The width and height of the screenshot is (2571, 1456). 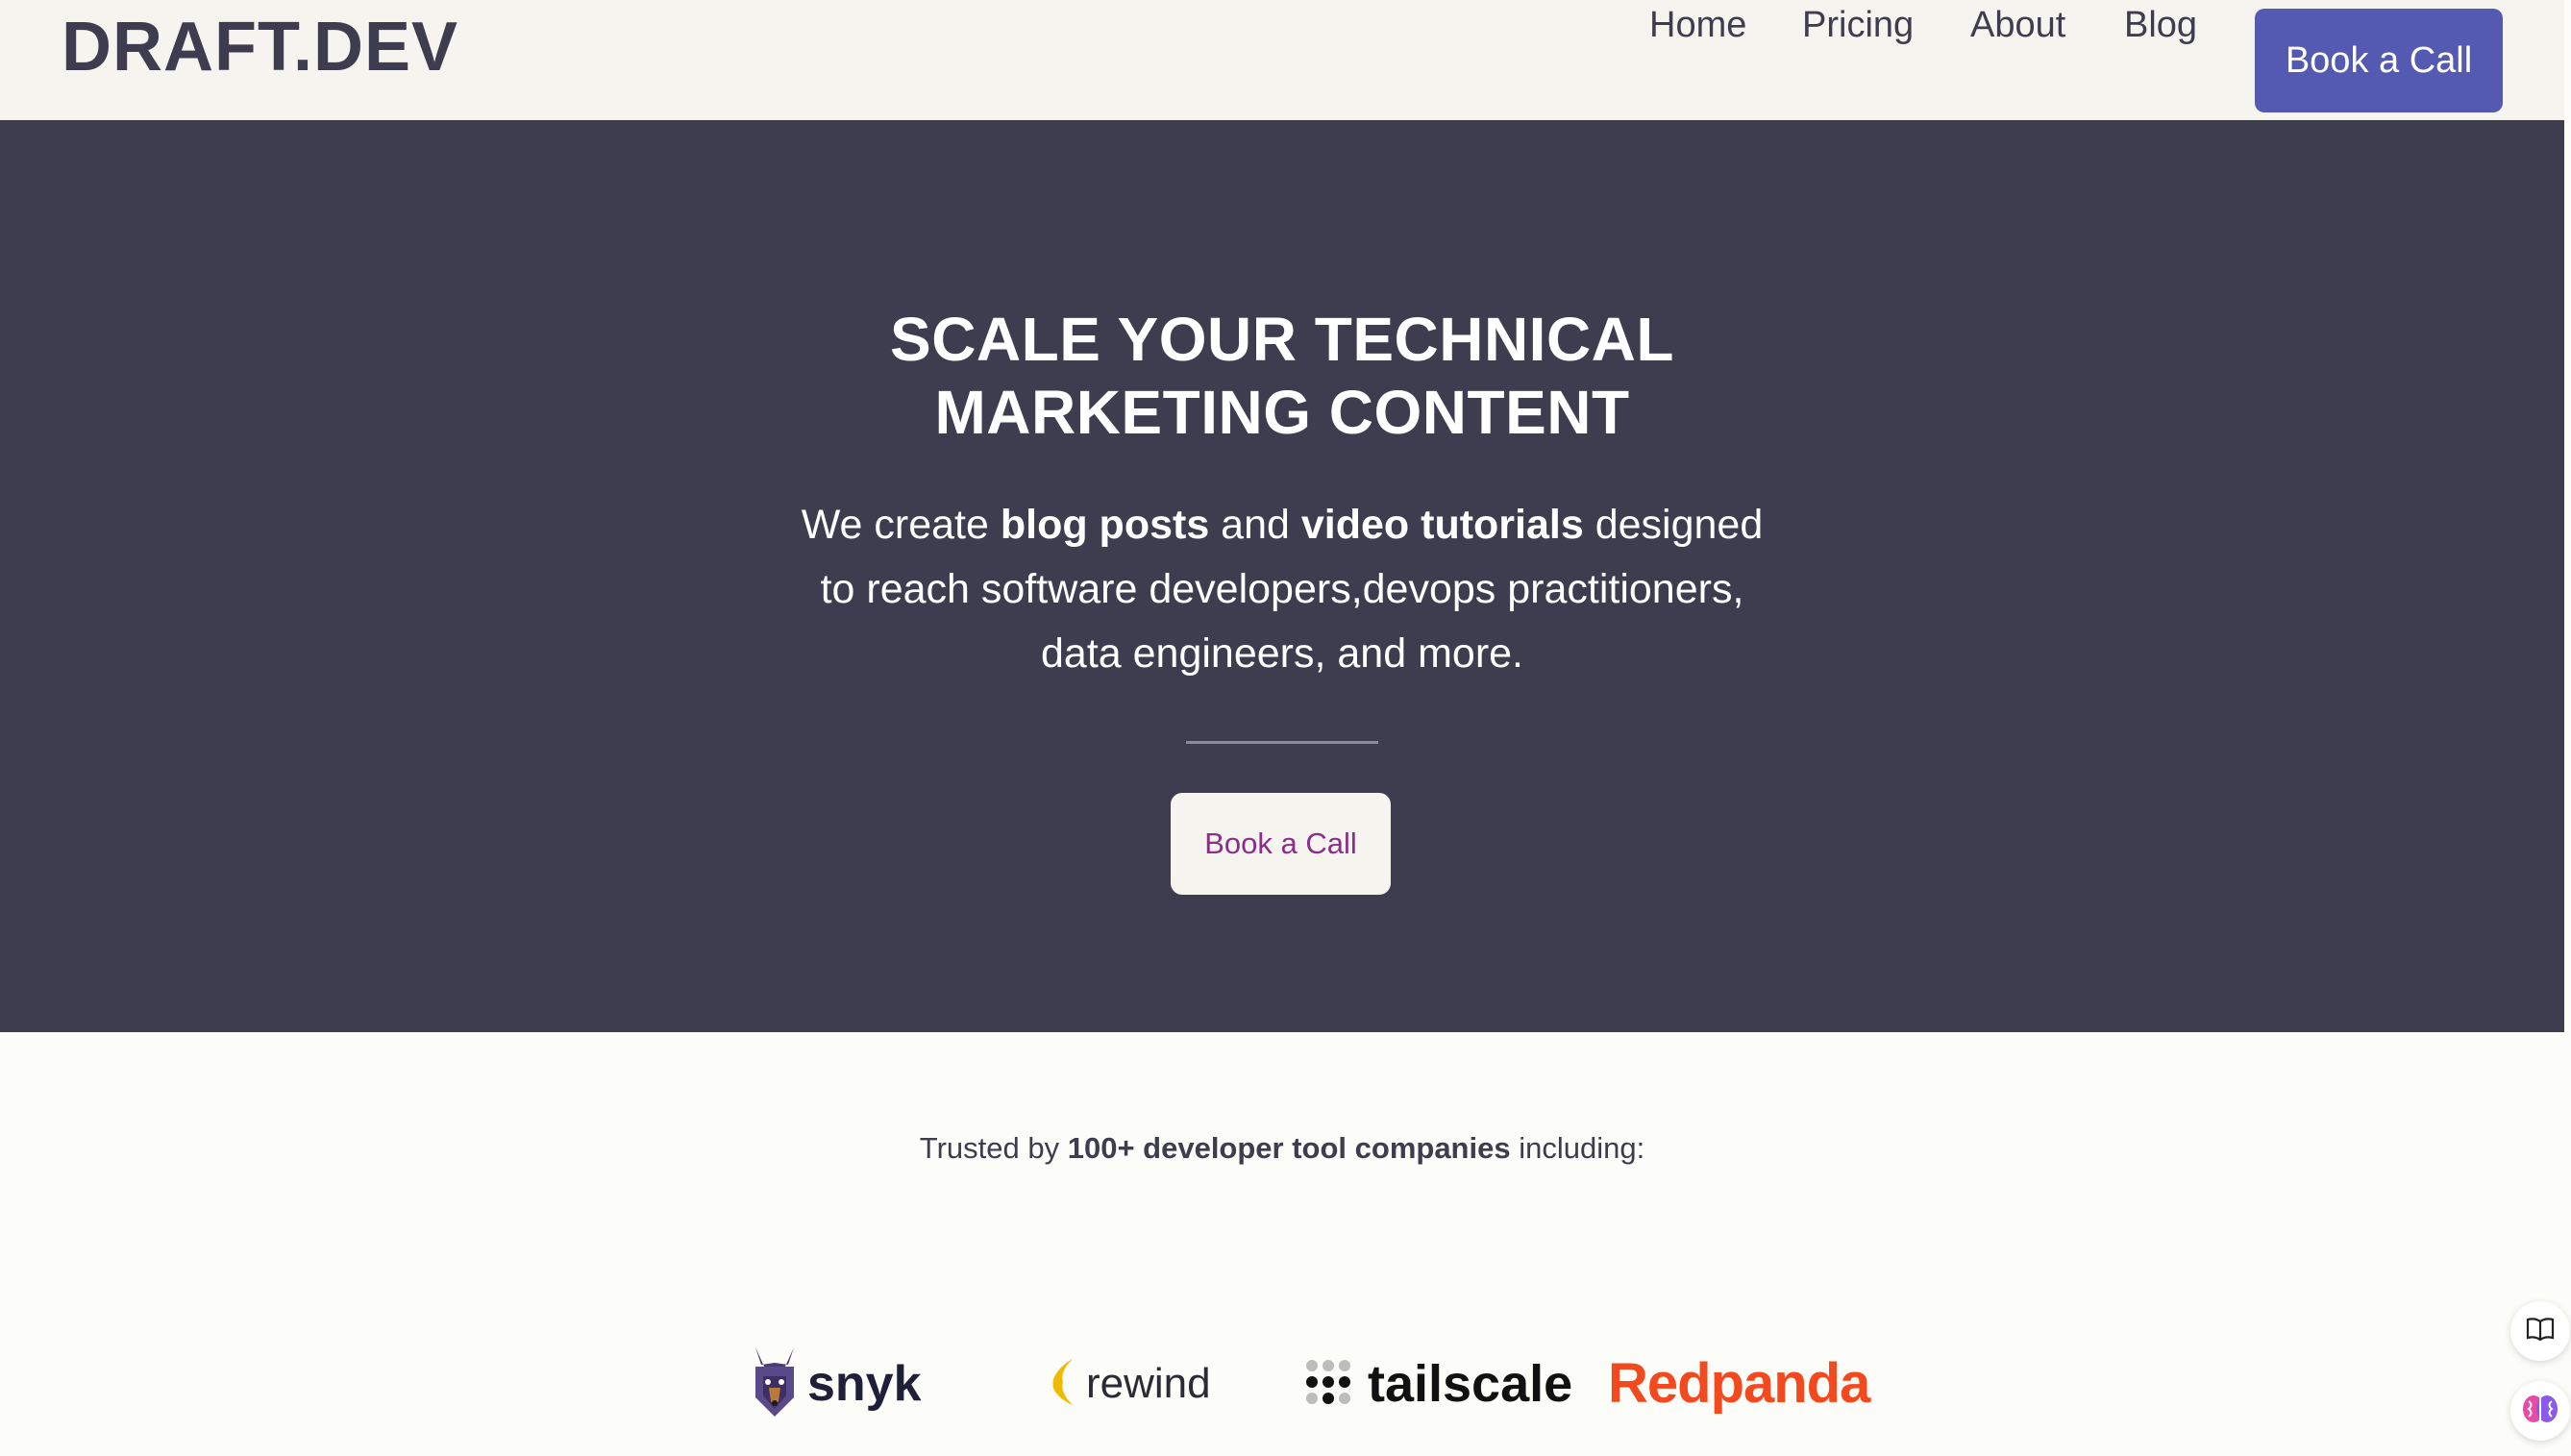 I want to click on dot-grid-icon, so click(x=1328, y=1385).